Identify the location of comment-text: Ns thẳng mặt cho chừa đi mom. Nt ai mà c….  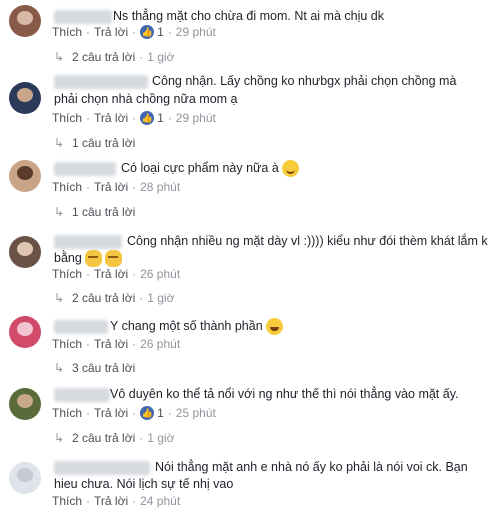
(248, 16).